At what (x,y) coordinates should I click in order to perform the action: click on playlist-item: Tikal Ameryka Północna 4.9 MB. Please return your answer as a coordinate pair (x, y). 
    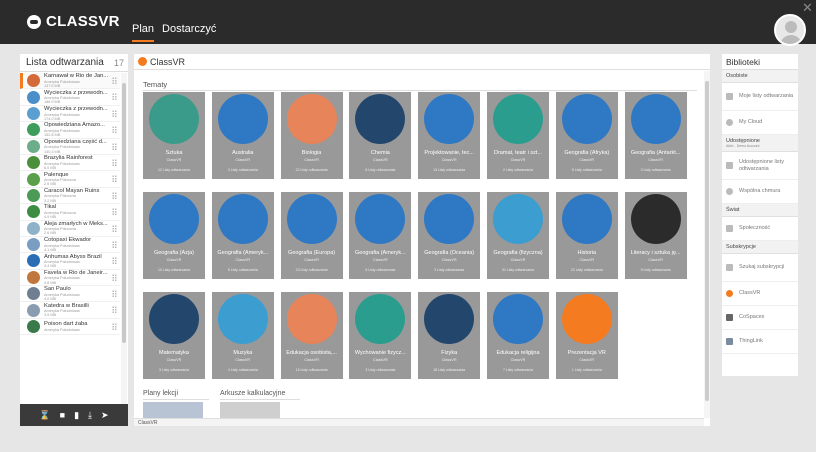
    Looking at the image, I should click on (70, 212).